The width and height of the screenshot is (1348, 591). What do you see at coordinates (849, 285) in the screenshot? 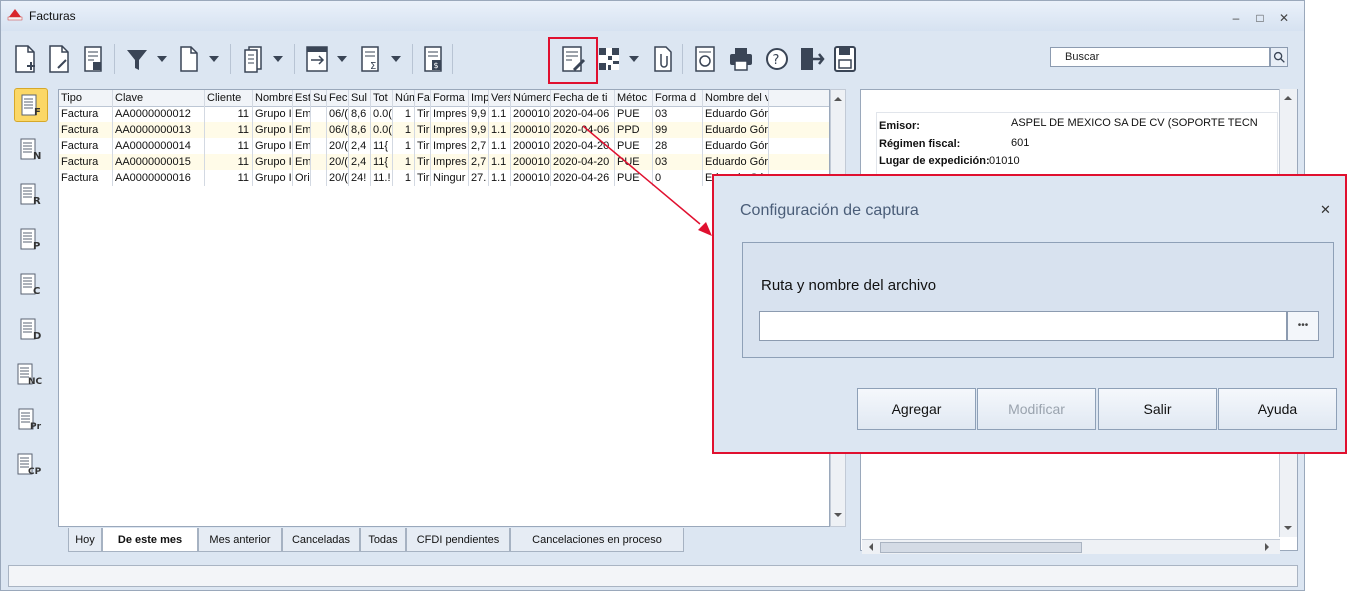
I see `field-label: Ruta y nombre del archivo` at bounding box center [849, 285].